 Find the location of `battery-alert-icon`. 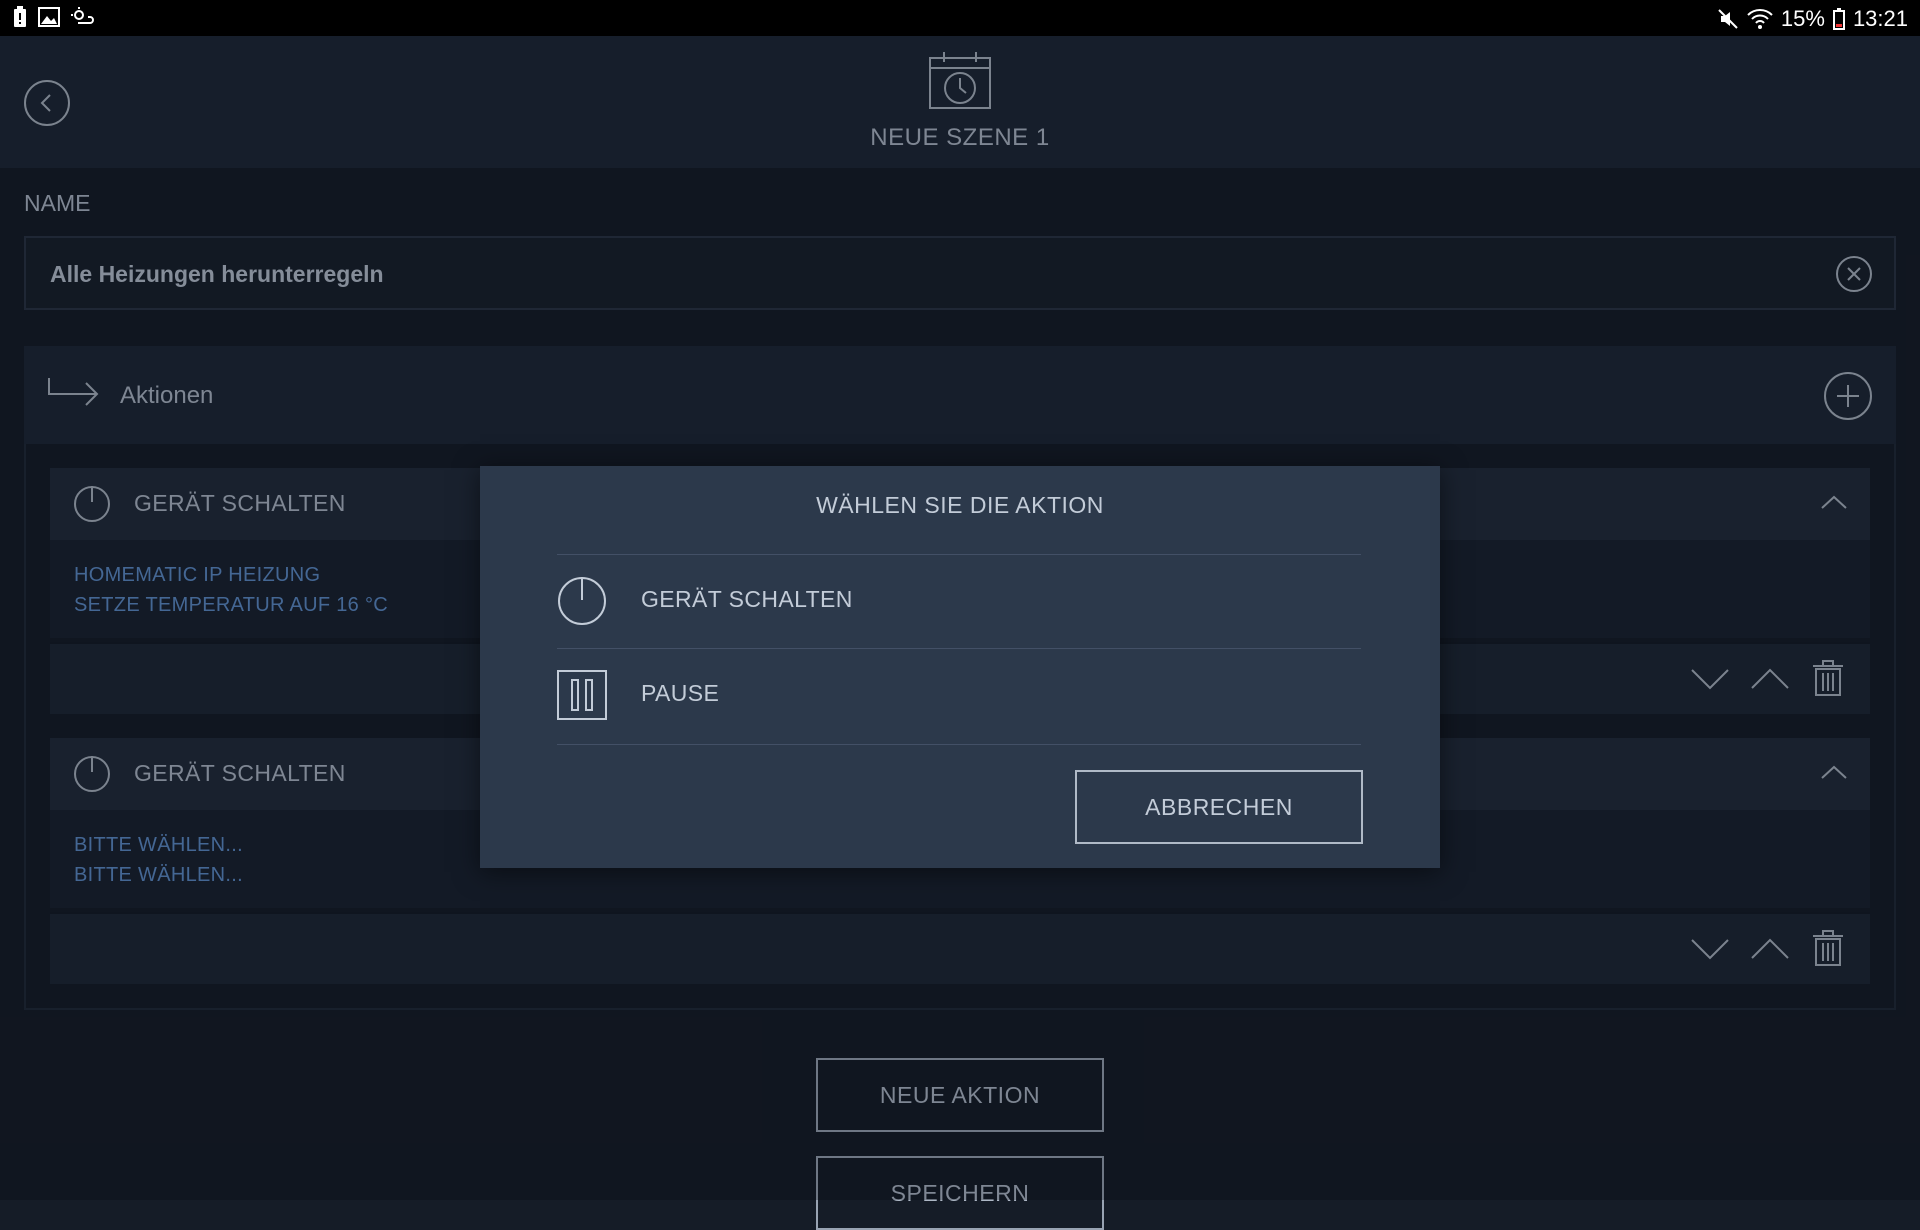

battery-alert-icon is located at coordinates (20, 17).